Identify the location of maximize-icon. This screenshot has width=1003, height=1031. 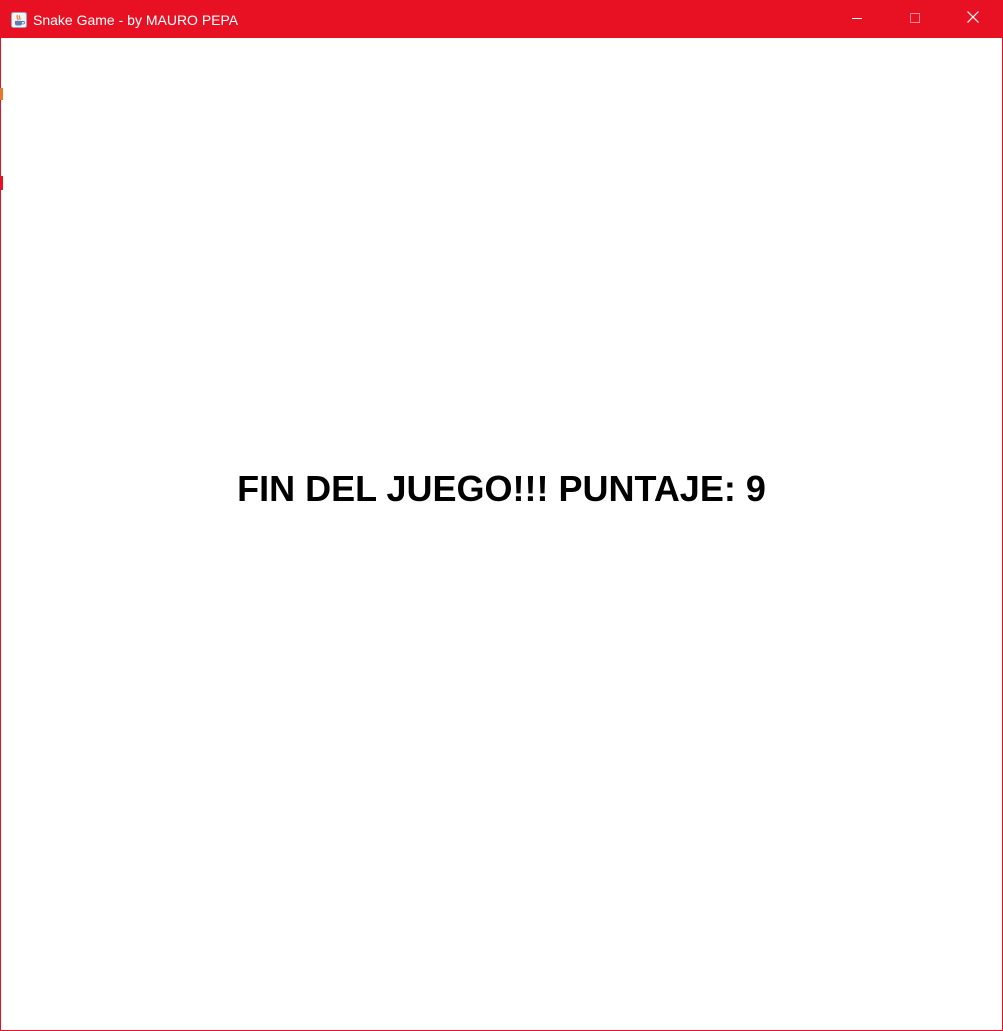
(915, 20).